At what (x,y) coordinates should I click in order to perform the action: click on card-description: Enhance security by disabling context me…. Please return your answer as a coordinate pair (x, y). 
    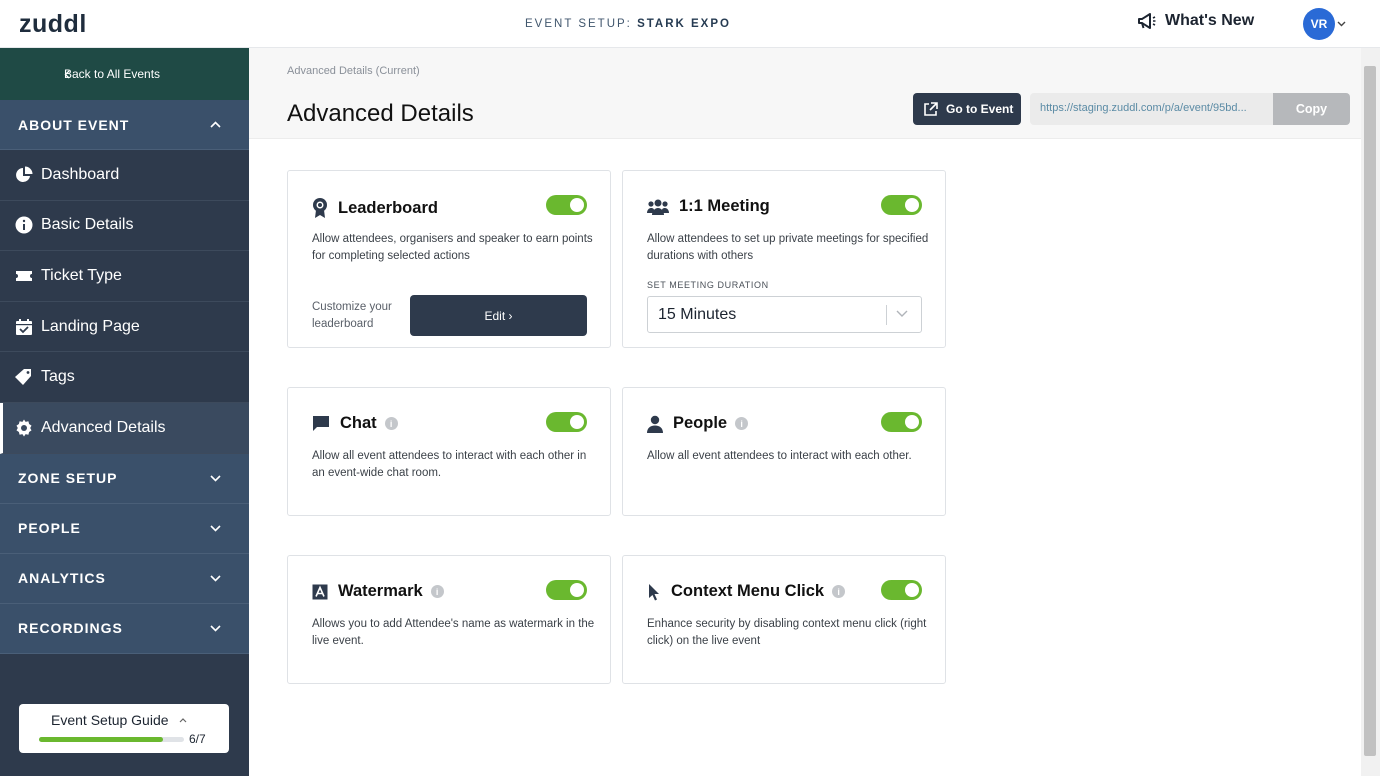
    Looking at the image, I should click on (787, 632).